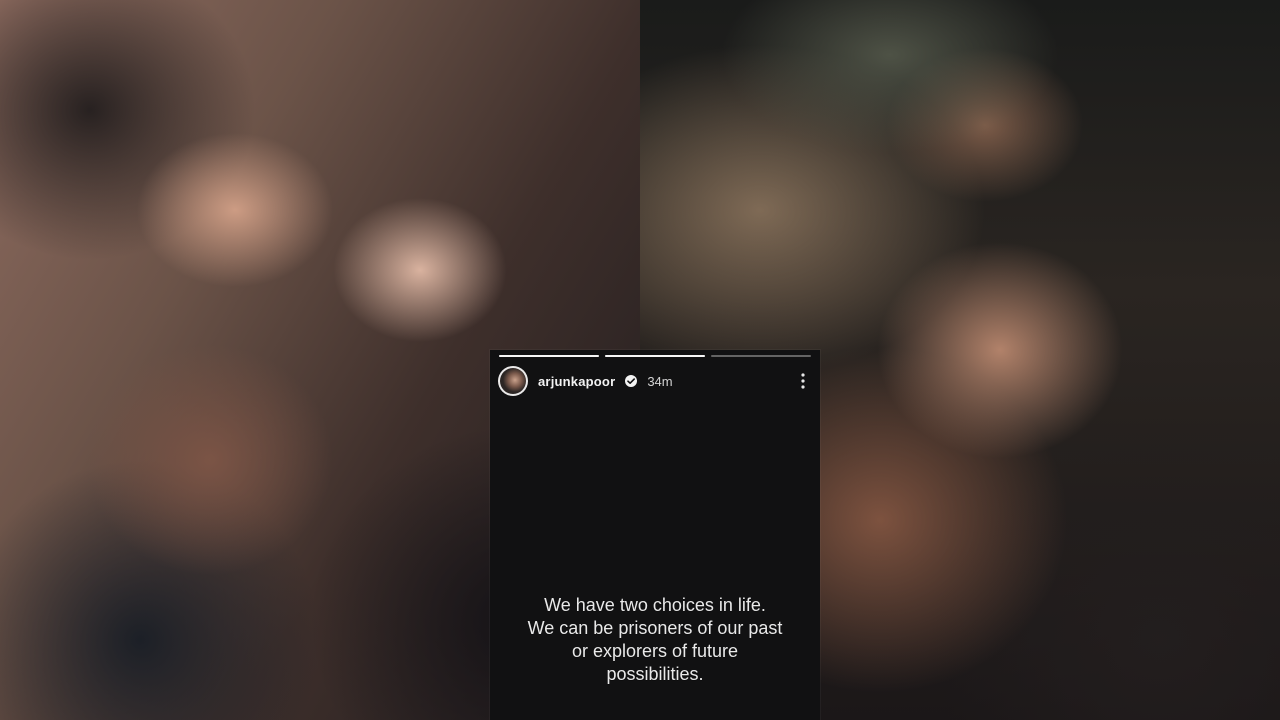 The image size is (1280, 720). I want to click on story-time-ago: 34m, so click(660, 381).